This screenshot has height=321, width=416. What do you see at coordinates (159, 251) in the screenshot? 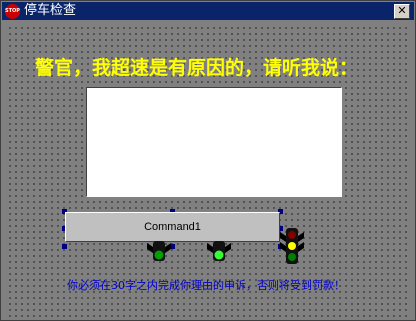
I see `traffic-light-green-icon` at bounding box center [159, 251].